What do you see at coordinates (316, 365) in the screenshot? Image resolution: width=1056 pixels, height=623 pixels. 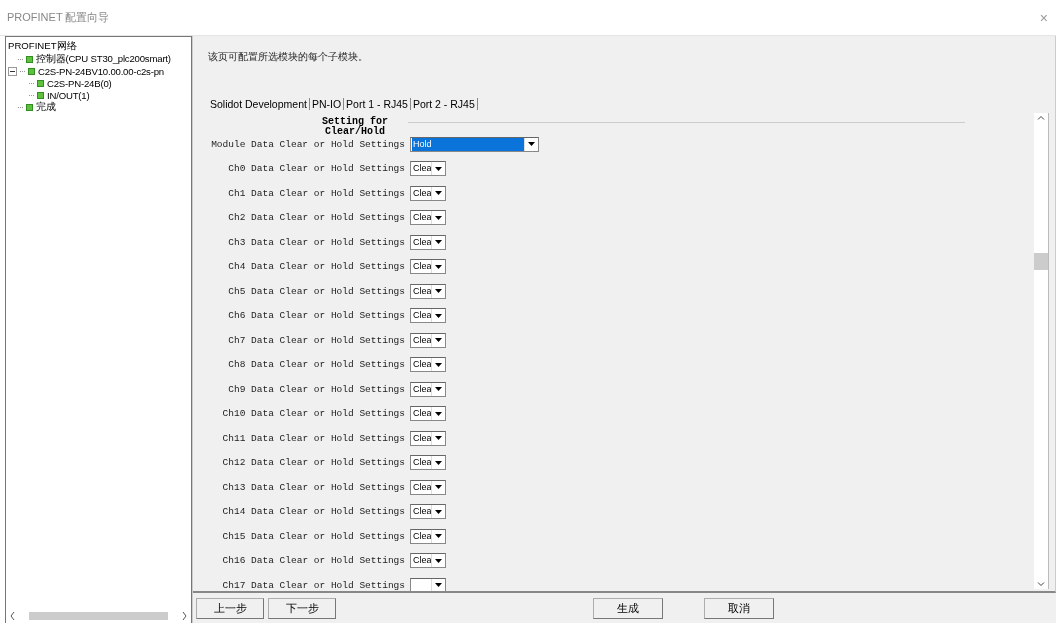 I see `setting-label: Ch8 Data Clear or Hold Settings` at bounding box center [316, 365].